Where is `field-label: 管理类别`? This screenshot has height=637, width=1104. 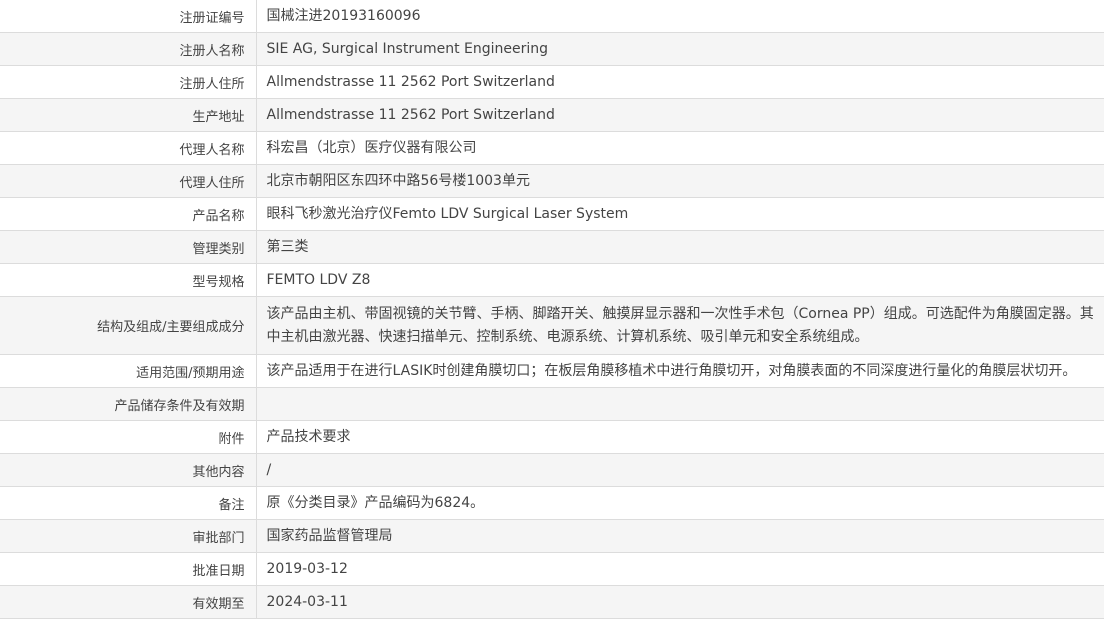
field-label: 管理类别 is located at coordinates (128, 247).